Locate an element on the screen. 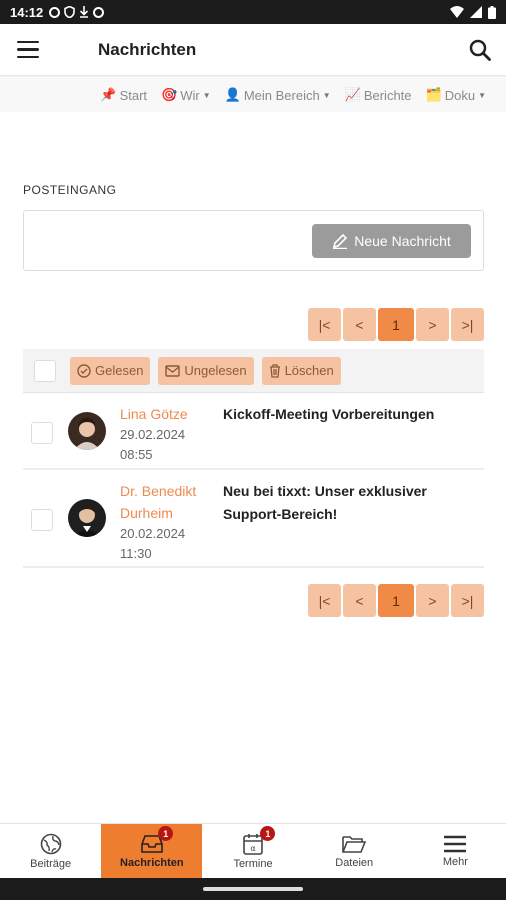  sender-name-line1: Dr. Benedikt is located at coordinates (170, 491).